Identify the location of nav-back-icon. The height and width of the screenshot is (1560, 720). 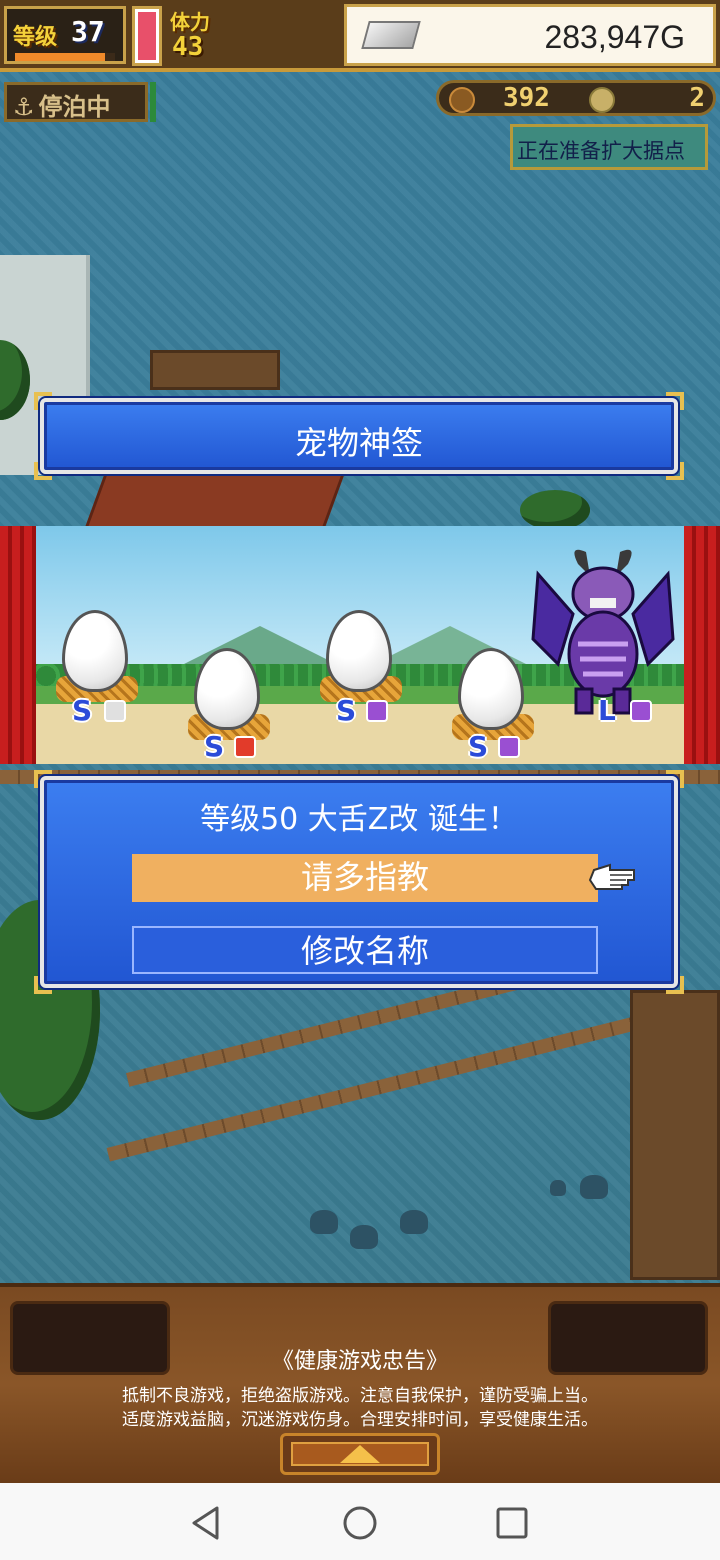
(205, 1523).